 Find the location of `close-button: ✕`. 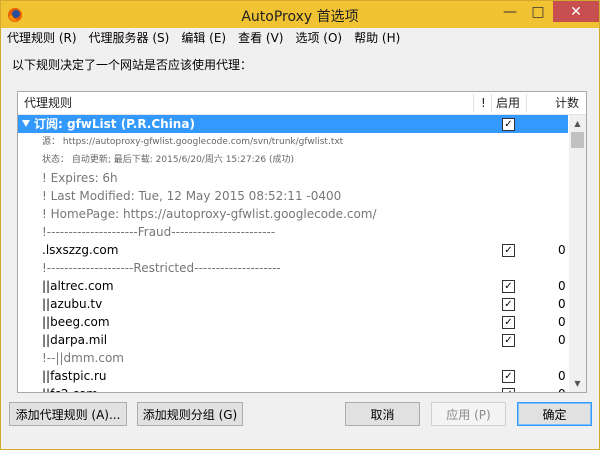

close-button: ✕ is located at coordinates (576, 11).